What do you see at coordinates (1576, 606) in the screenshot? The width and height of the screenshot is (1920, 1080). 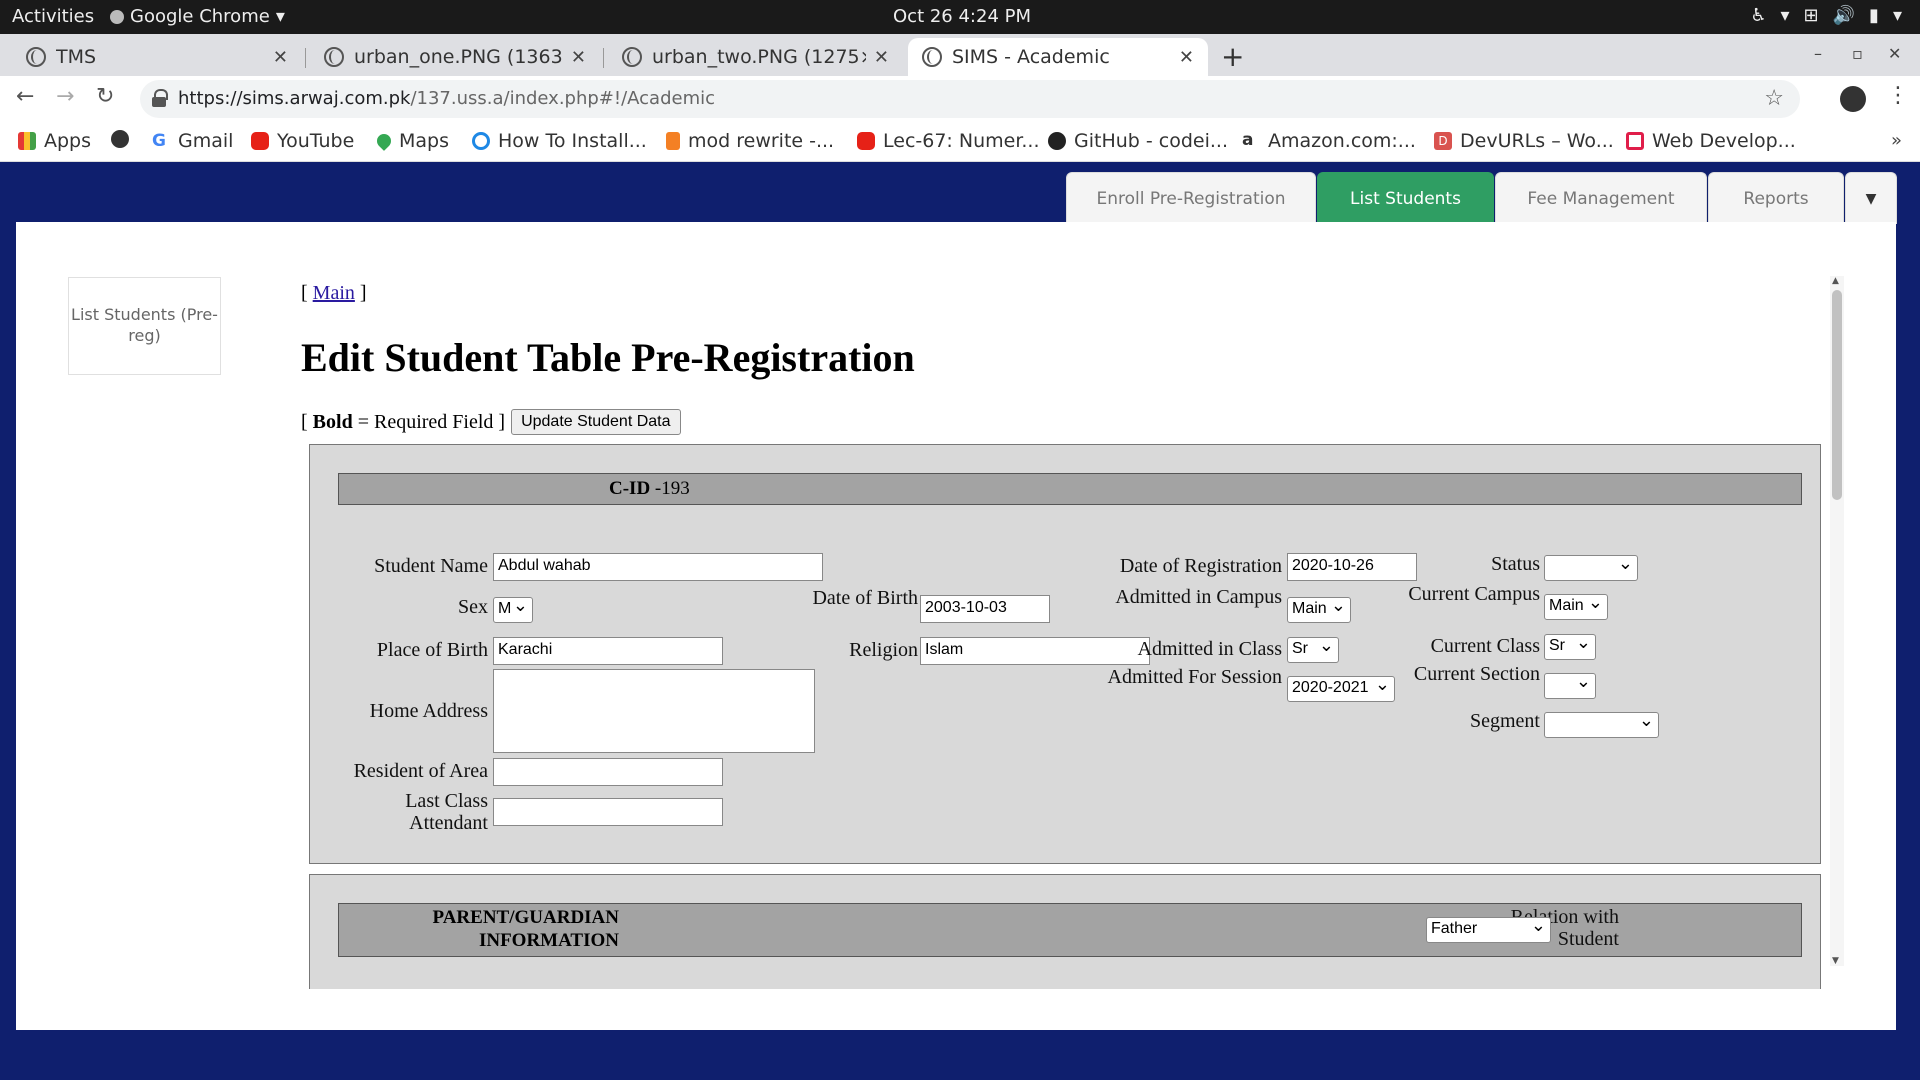 I see `current-campus-select: Main` at bounding box center [1576, 606].